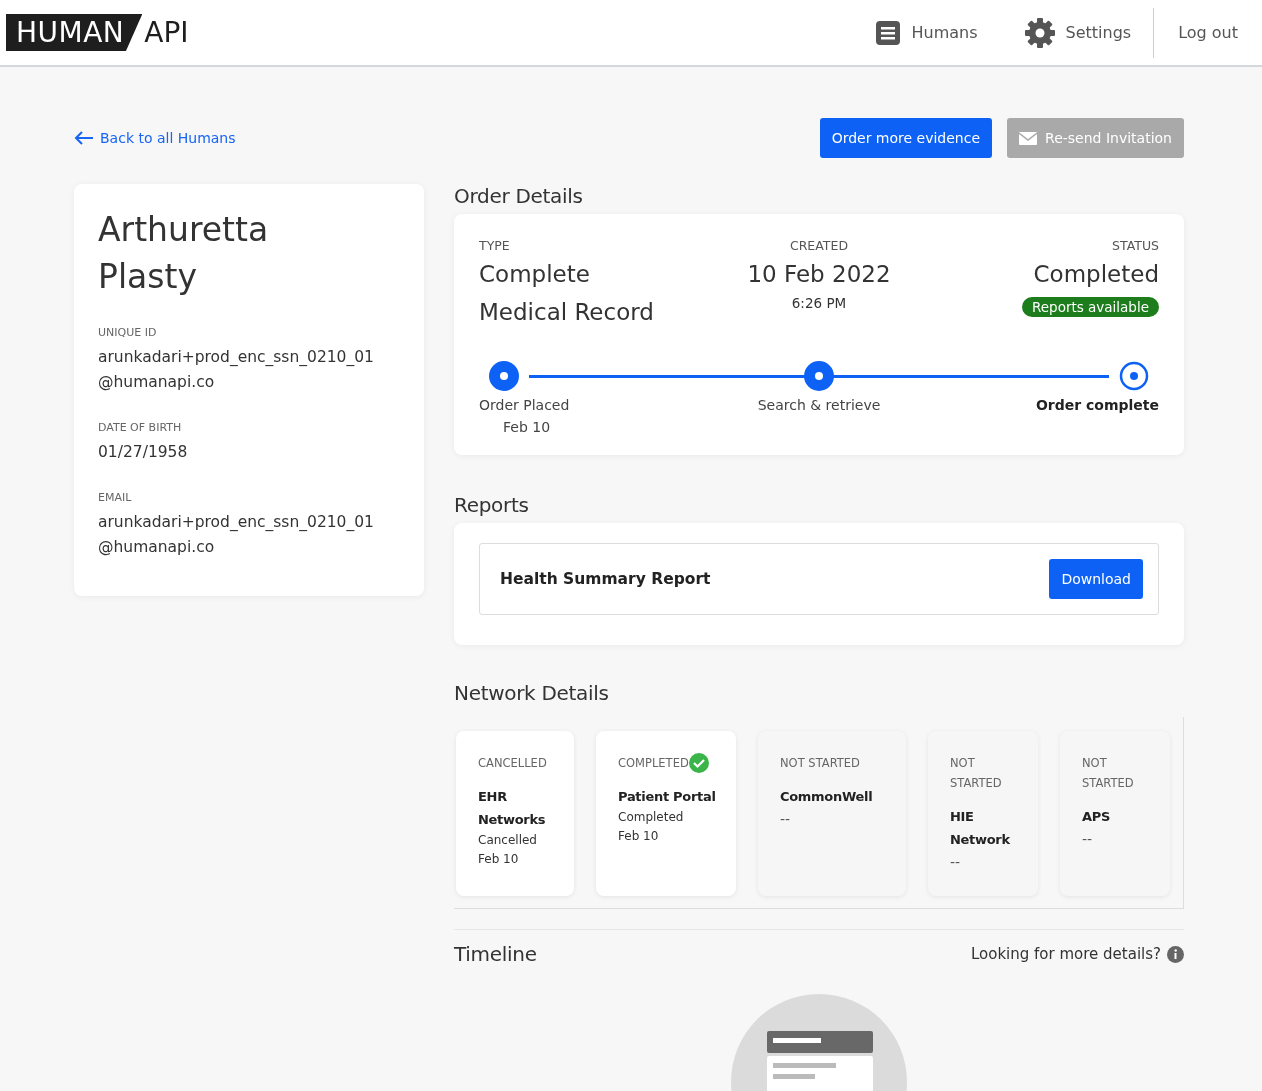 This screenshot has height=1091, width=1262. Describe the element at coordinates (906, 138) in the screenshot. I see `order-button: Order more evidence` at that location.